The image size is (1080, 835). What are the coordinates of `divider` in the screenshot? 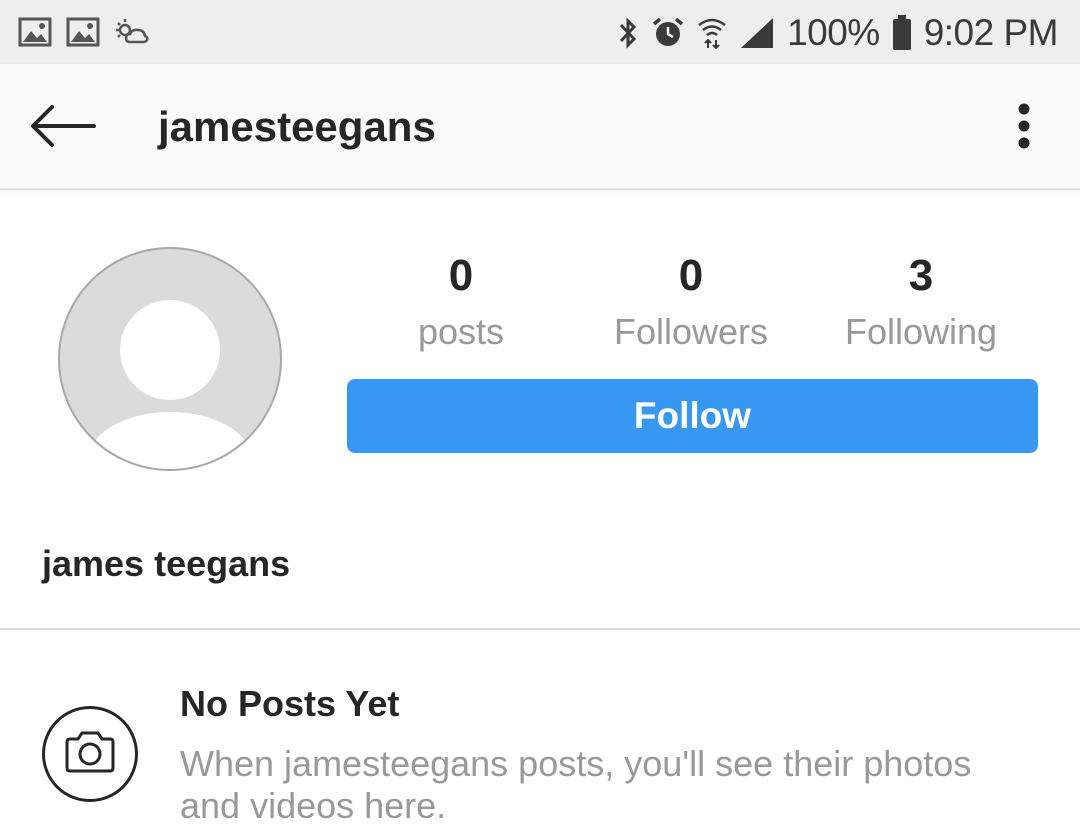 It's located at (540, 629).